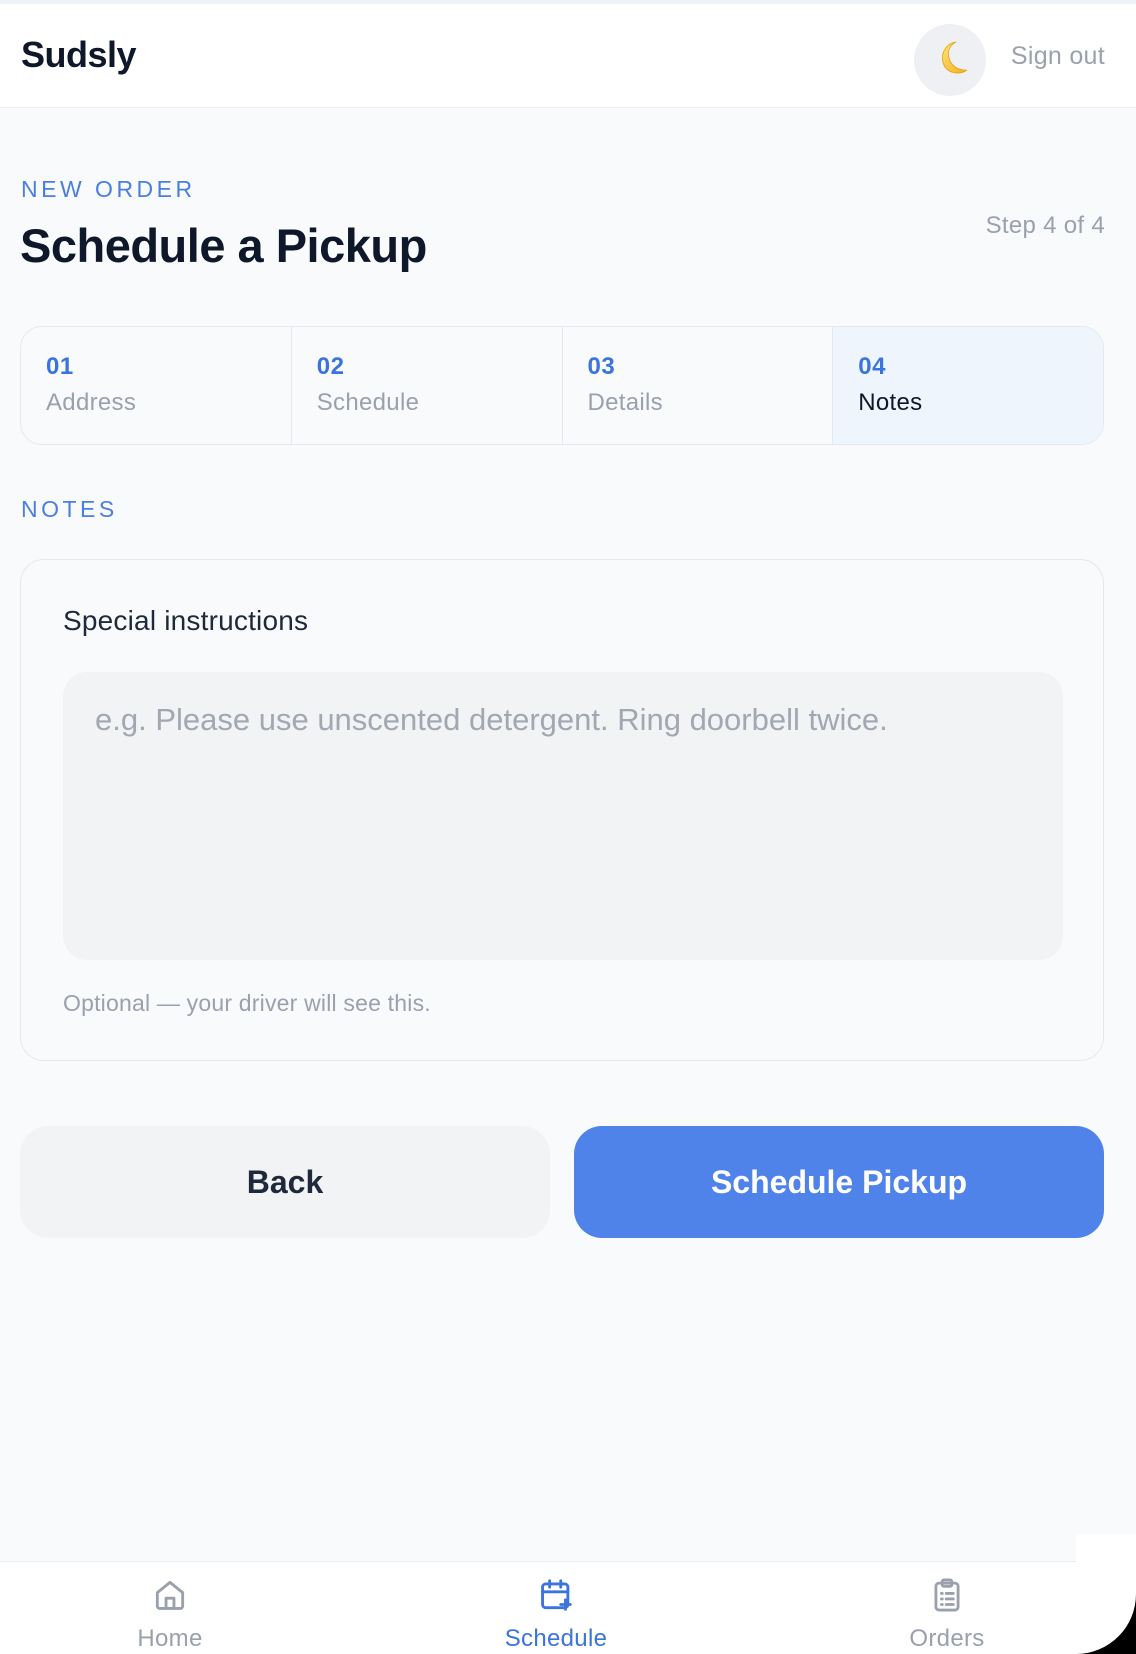  What do you see at coordinates (968, 385) in the screenshot?
I see `step-notes: 04 Notes` at bounding box center [968, 385].